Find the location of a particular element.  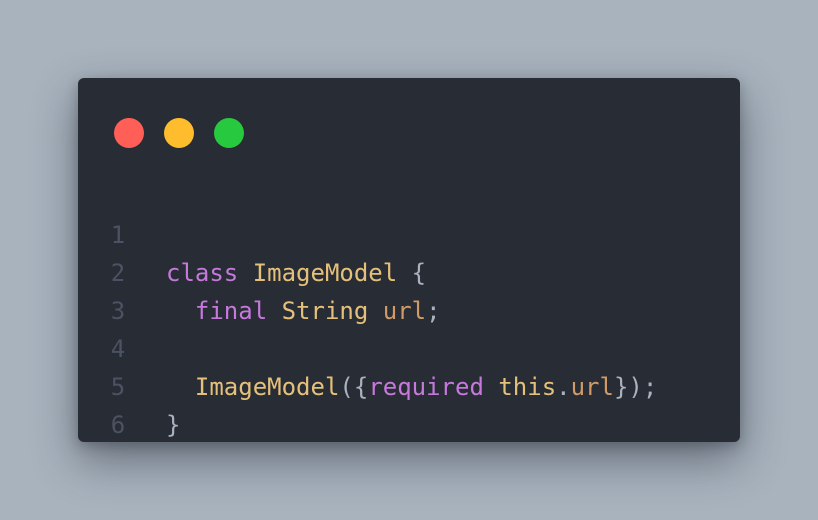

maximize-button is located at coordinates (229, 133).